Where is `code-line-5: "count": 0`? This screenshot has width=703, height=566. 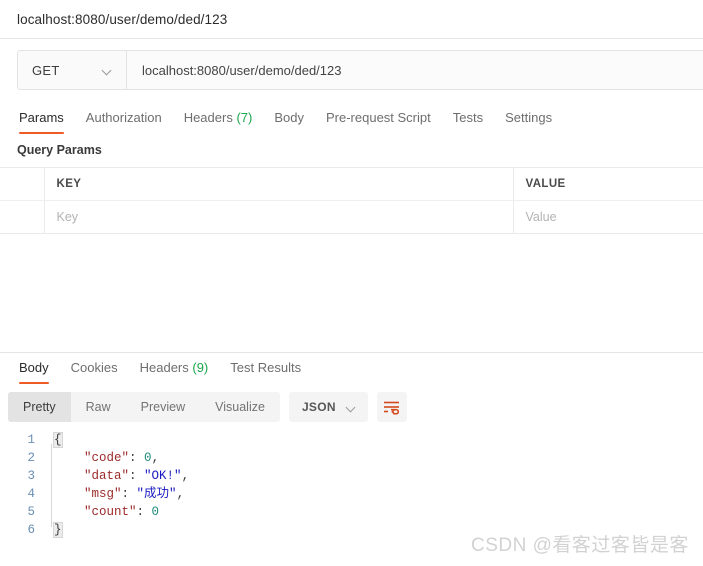 code-line-5: "count": 0 is located at coordinates (121, 512).